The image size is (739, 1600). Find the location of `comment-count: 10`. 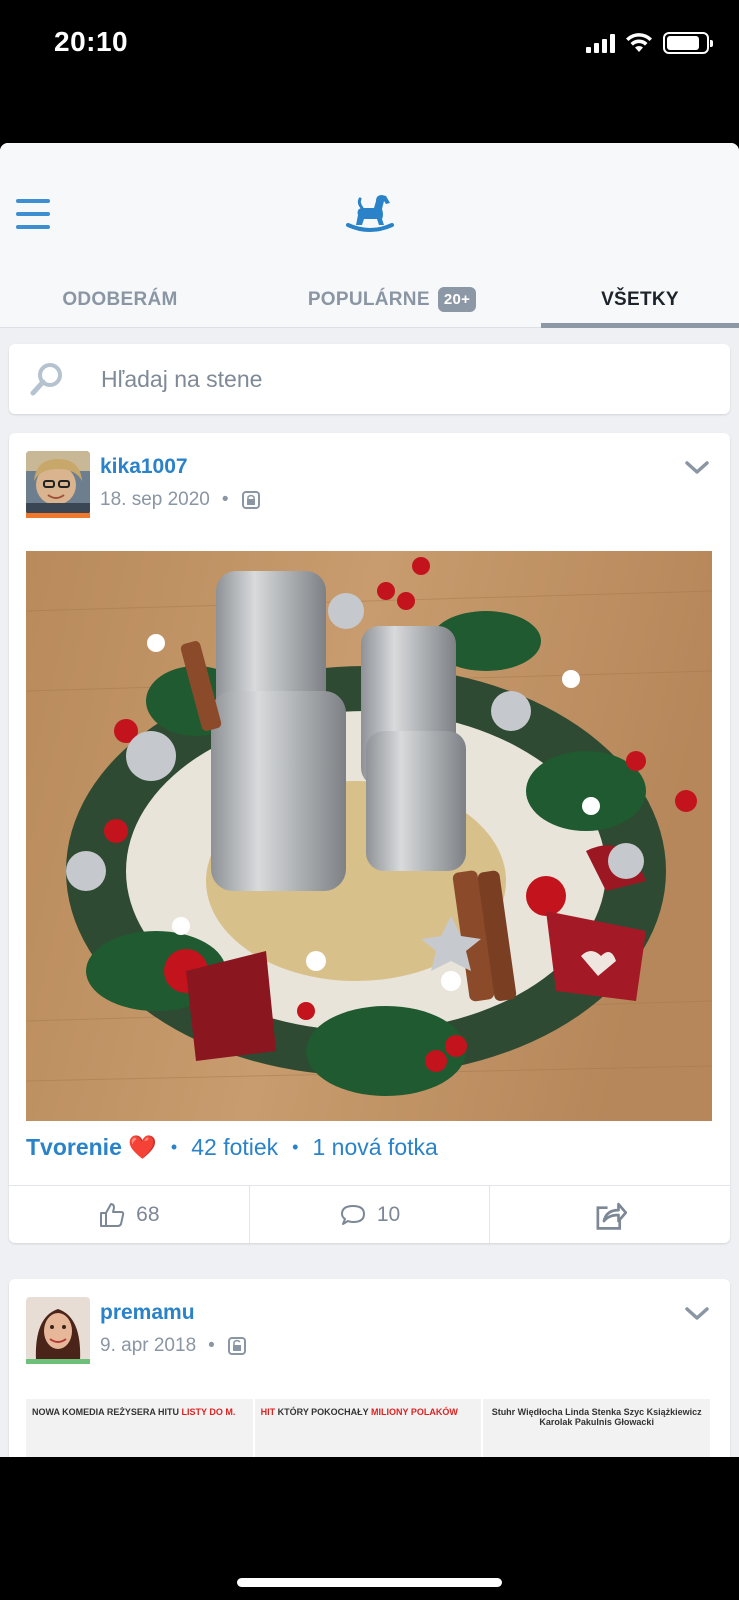

comment-count: 10 is located at coordinates (388, 1214).